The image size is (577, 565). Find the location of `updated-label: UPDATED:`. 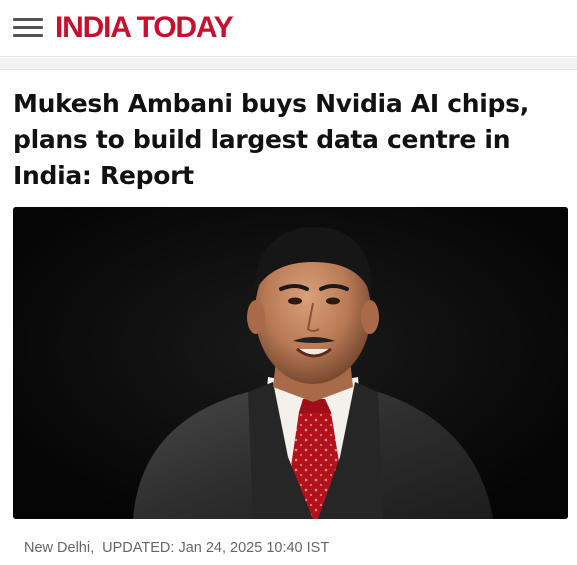

updated-label: UPDATED: is located at coordinates (138, 548).